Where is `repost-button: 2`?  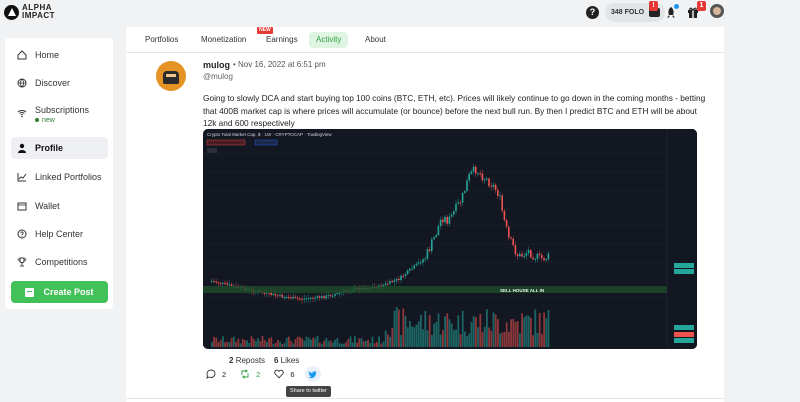
repost-button: 2 is located at coordinates (250, 374).